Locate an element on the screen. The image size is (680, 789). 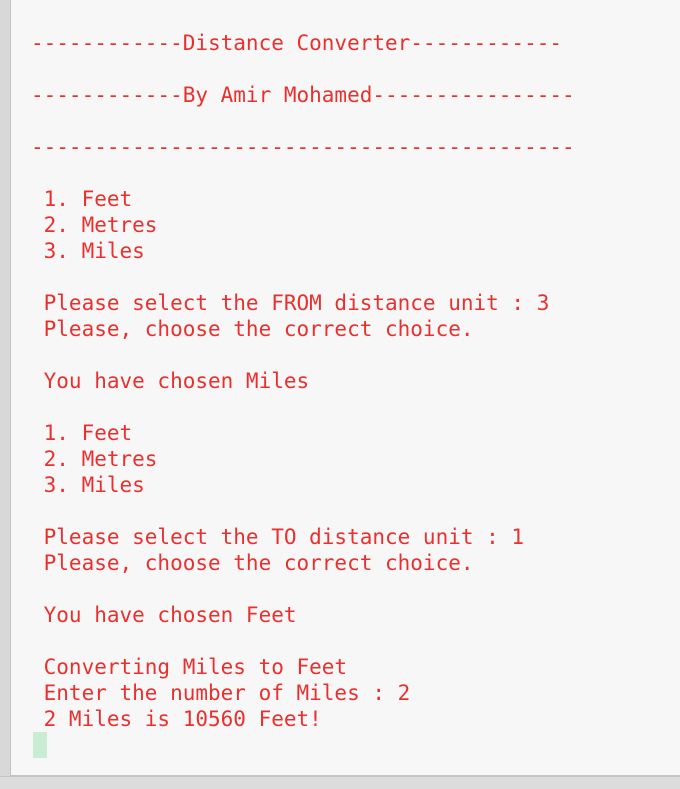
console-line-converting: Converting Miles to Feet is located at coordinates (189, 667).